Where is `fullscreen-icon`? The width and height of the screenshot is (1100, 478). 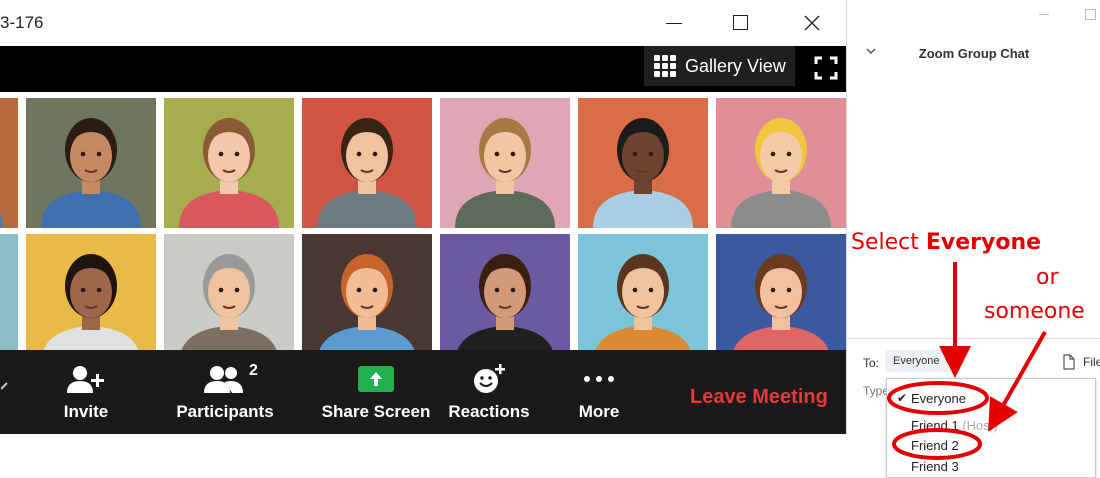
fullscreen-icon is located at coordinates (826, 68).